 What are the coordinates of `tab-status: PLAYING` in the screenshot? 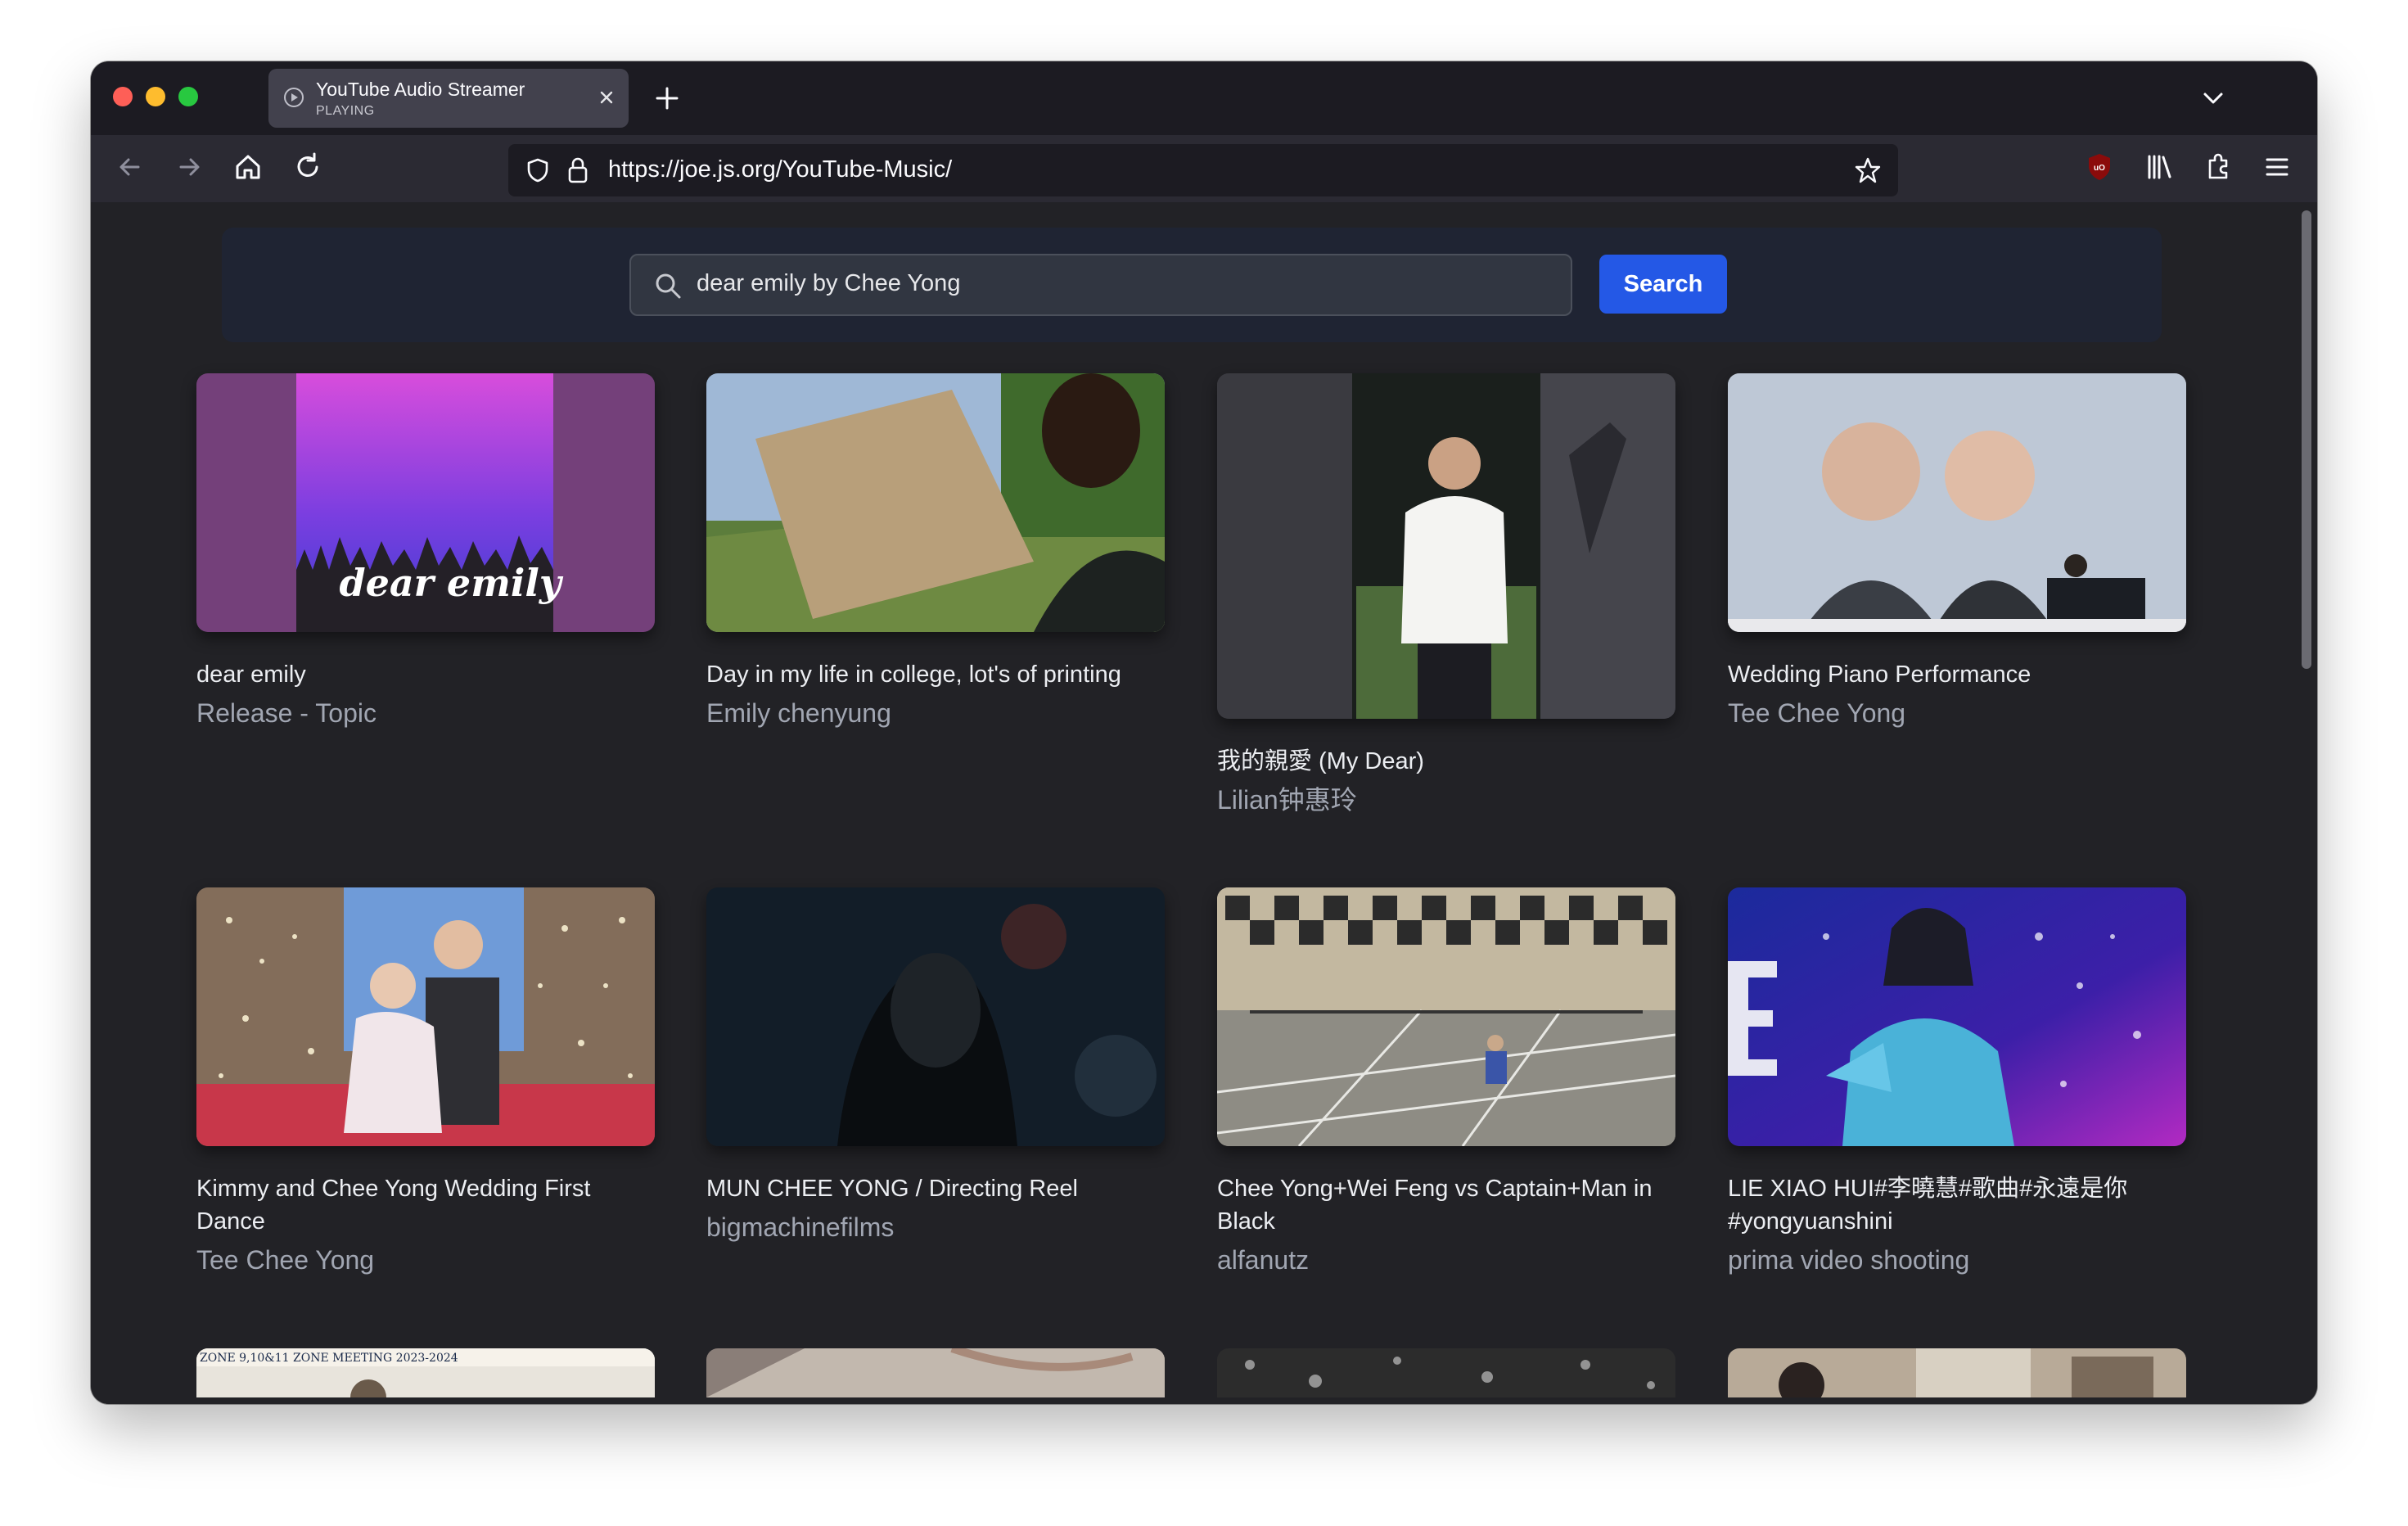 It's located at (345, 111).